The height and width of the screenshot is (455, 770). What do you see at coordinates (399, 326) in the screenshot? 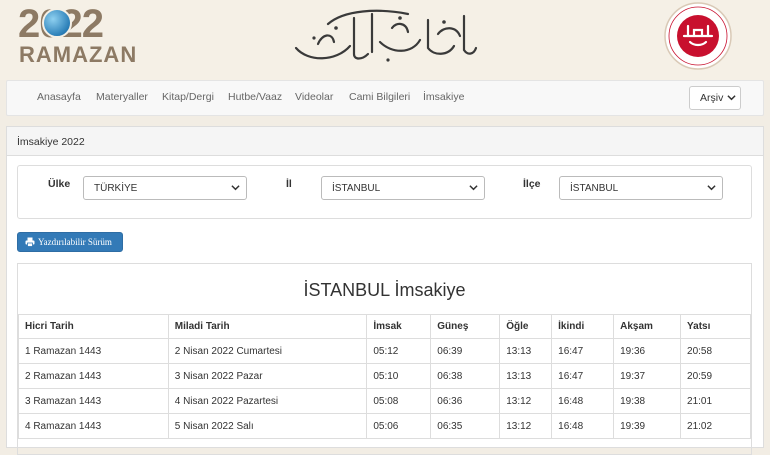
I see `header-imsak: İmsak` at bounding box center [399, 326].